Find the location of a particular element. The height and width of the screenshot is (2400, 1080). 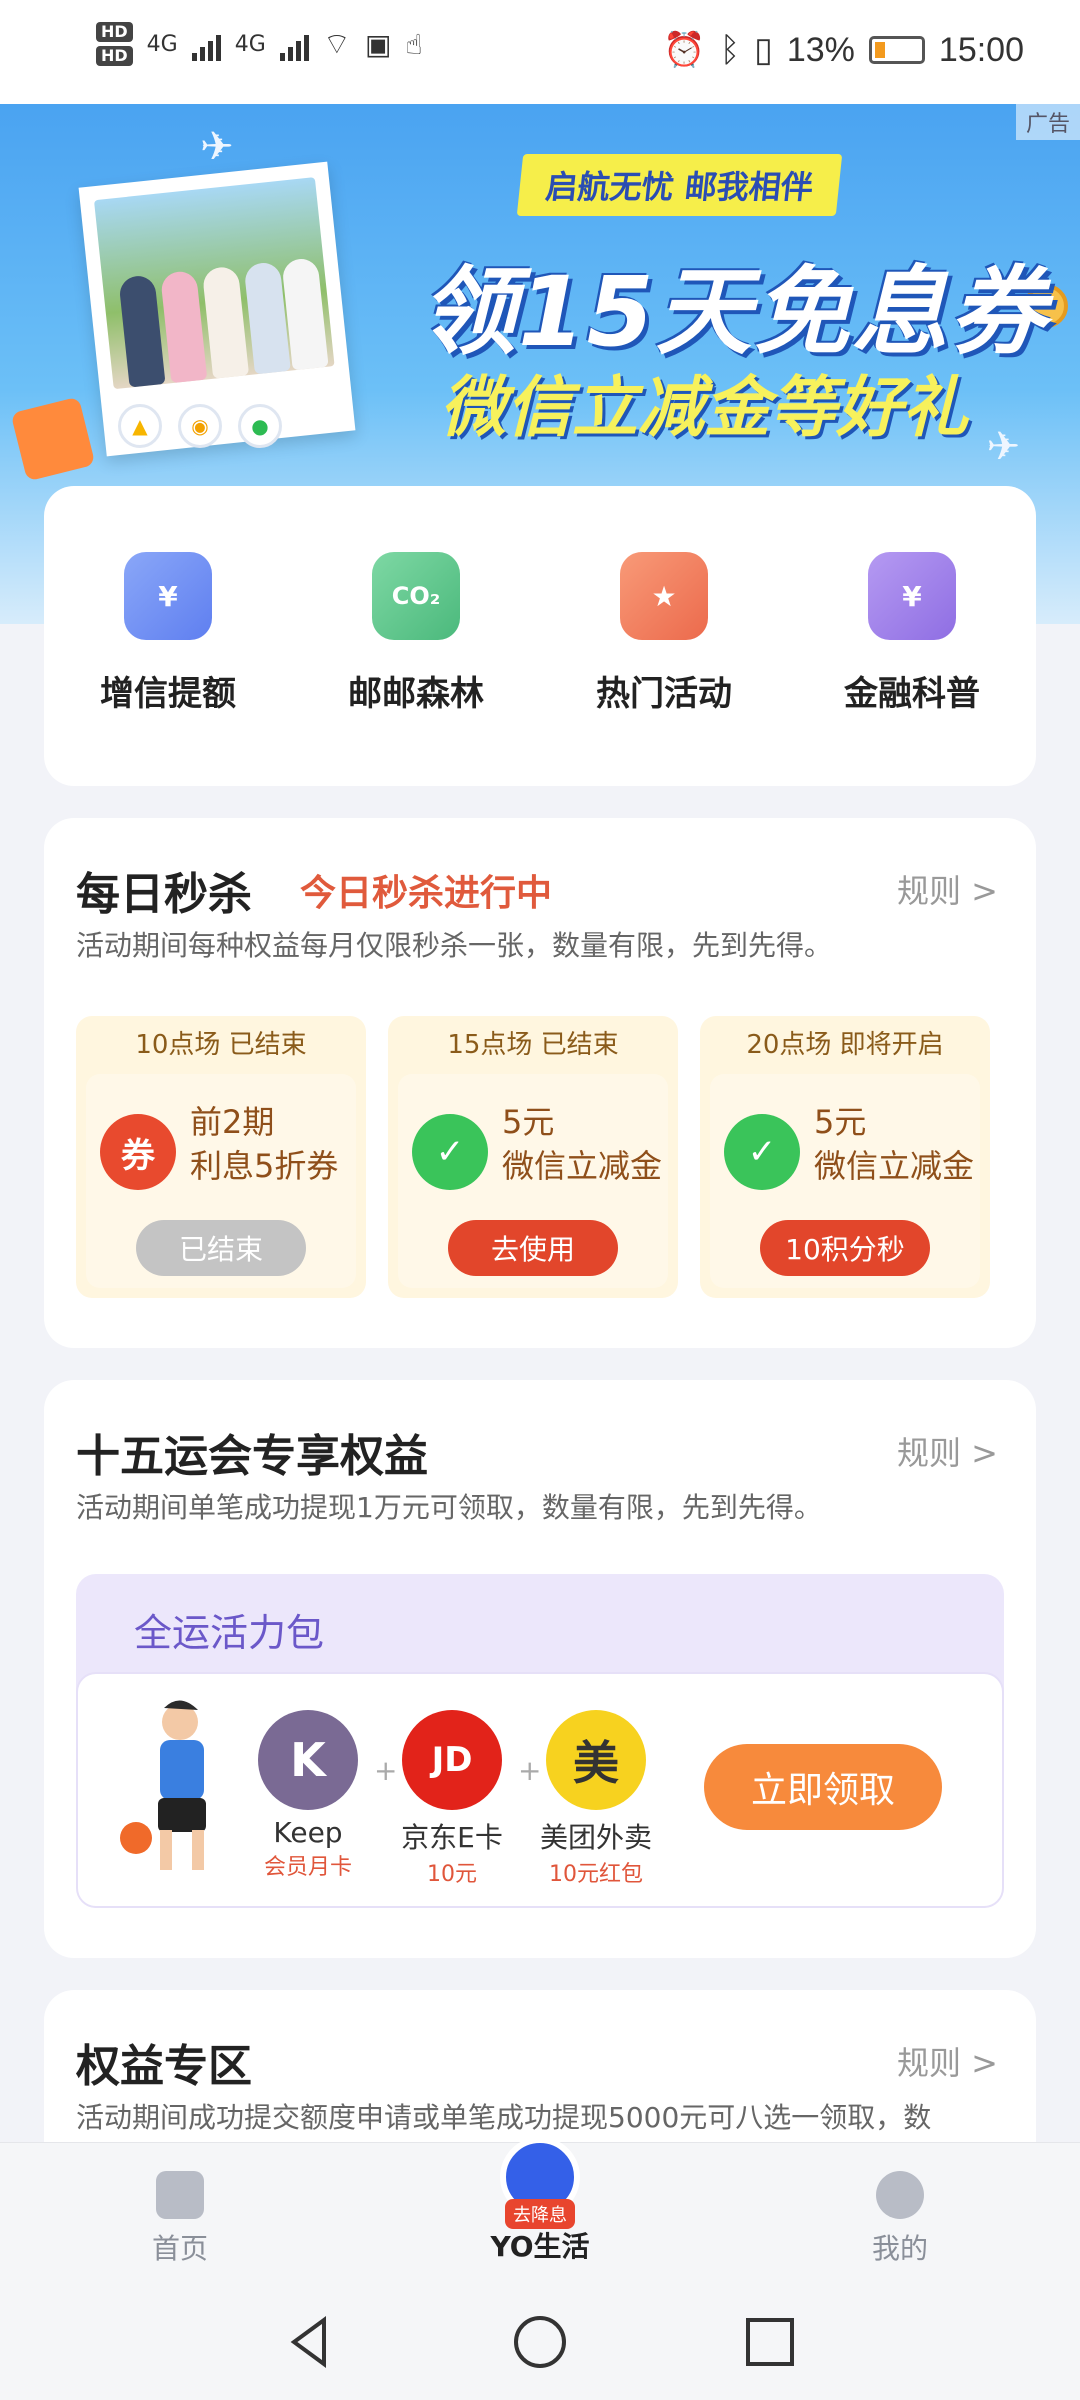

nav-yo-life: 去降息 YO生活 is located at coordinates (540, 2201).